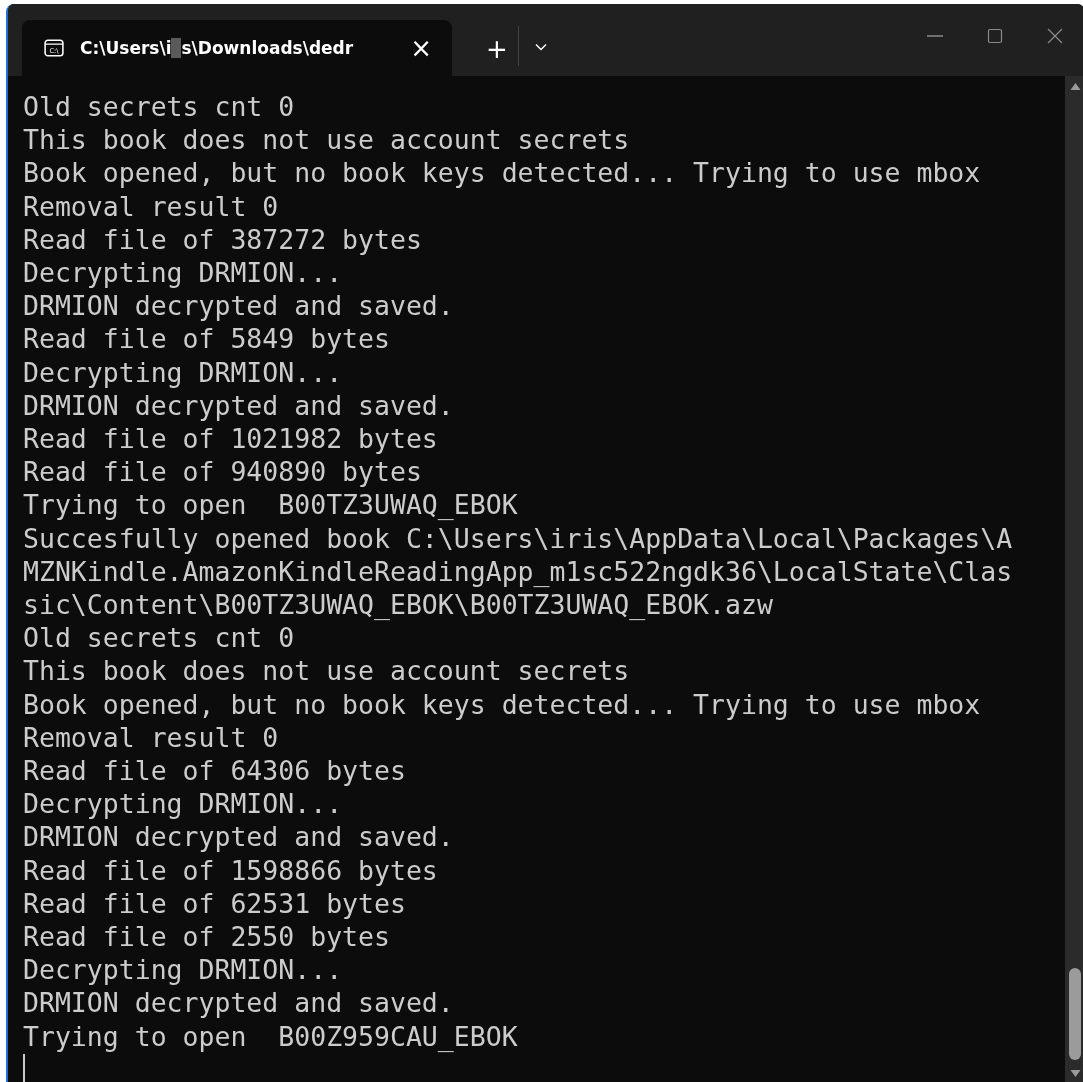  Describe the element at coordinates (270, 1036) in the screenshot. I see `console-line: Trying to open B00Z959CAU_EBOK` at that location.